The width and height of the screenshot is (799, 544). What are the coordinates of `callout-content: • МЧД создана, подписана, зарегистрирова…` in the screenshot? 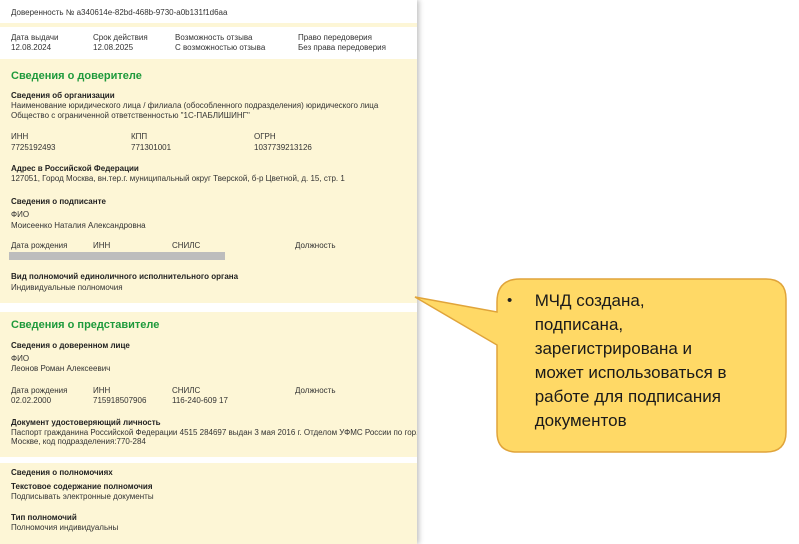 It's located at (642, 361).